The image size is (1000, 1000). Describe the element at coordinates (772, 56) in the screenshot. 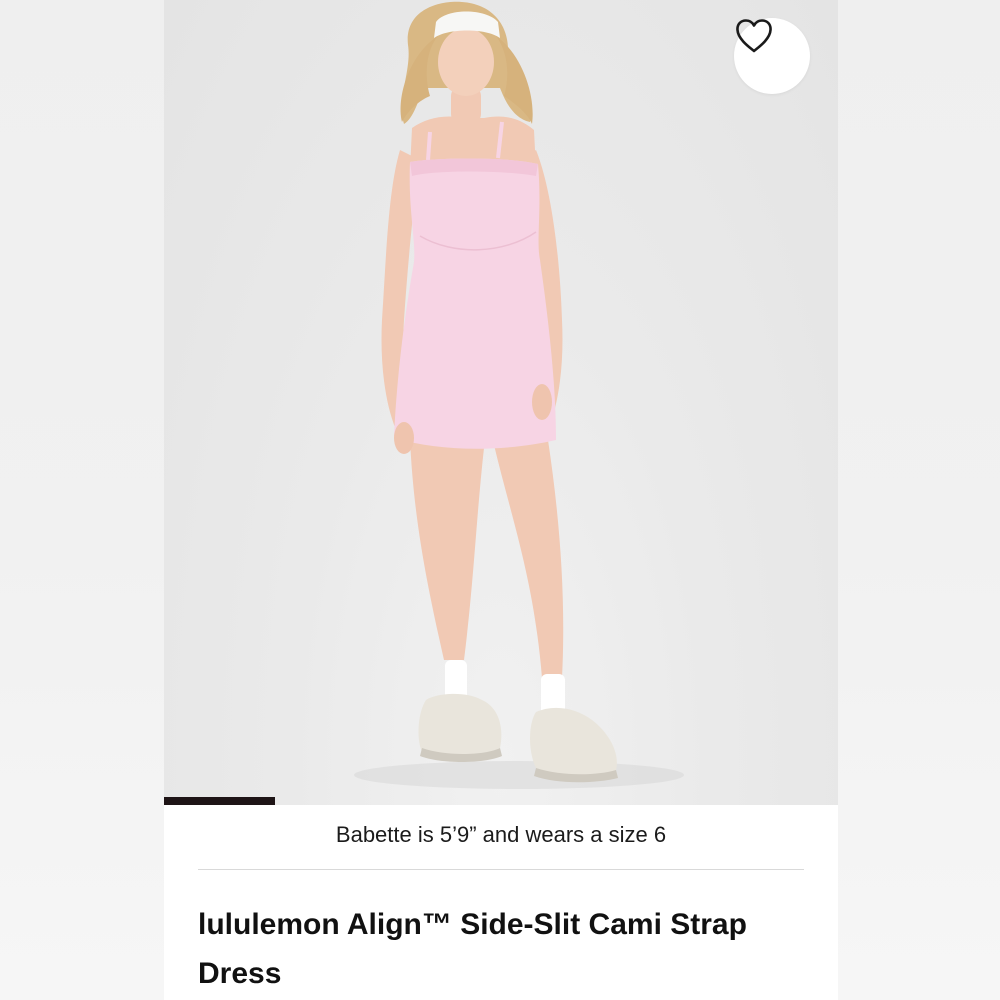

I see `favorite-button` at that location.